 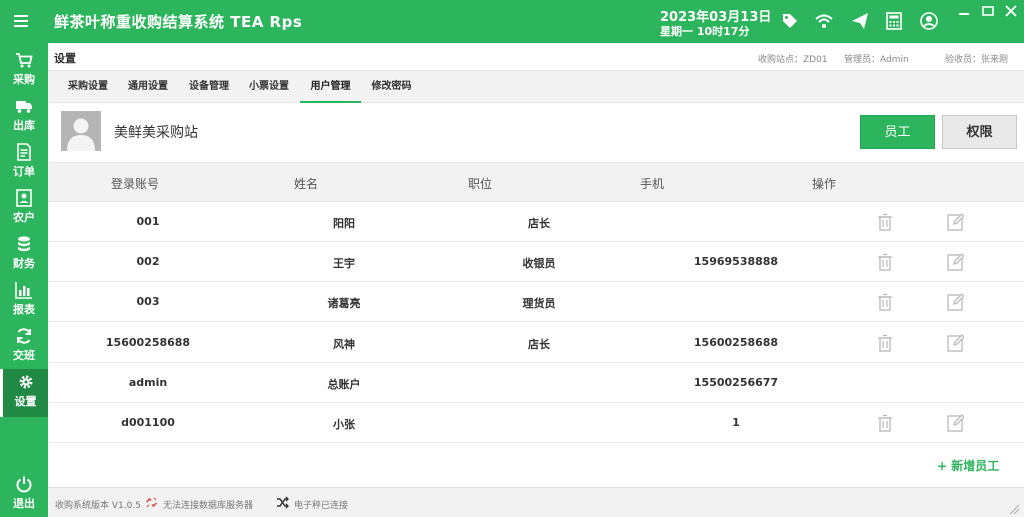 I want to click on users-table-header: 登录账号 姓名 职位 手机 操作, so click(x=536, y=182).